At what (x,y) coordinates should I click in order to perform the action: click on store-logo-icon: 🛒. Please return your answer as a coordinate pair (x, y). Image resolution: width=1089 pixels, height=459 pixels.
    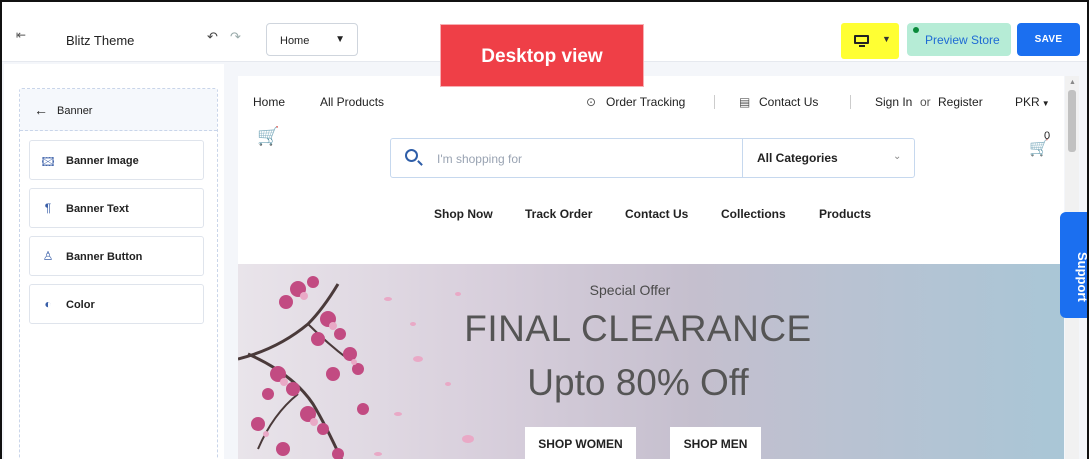
    Looking at the image, I should click on (268, 136).